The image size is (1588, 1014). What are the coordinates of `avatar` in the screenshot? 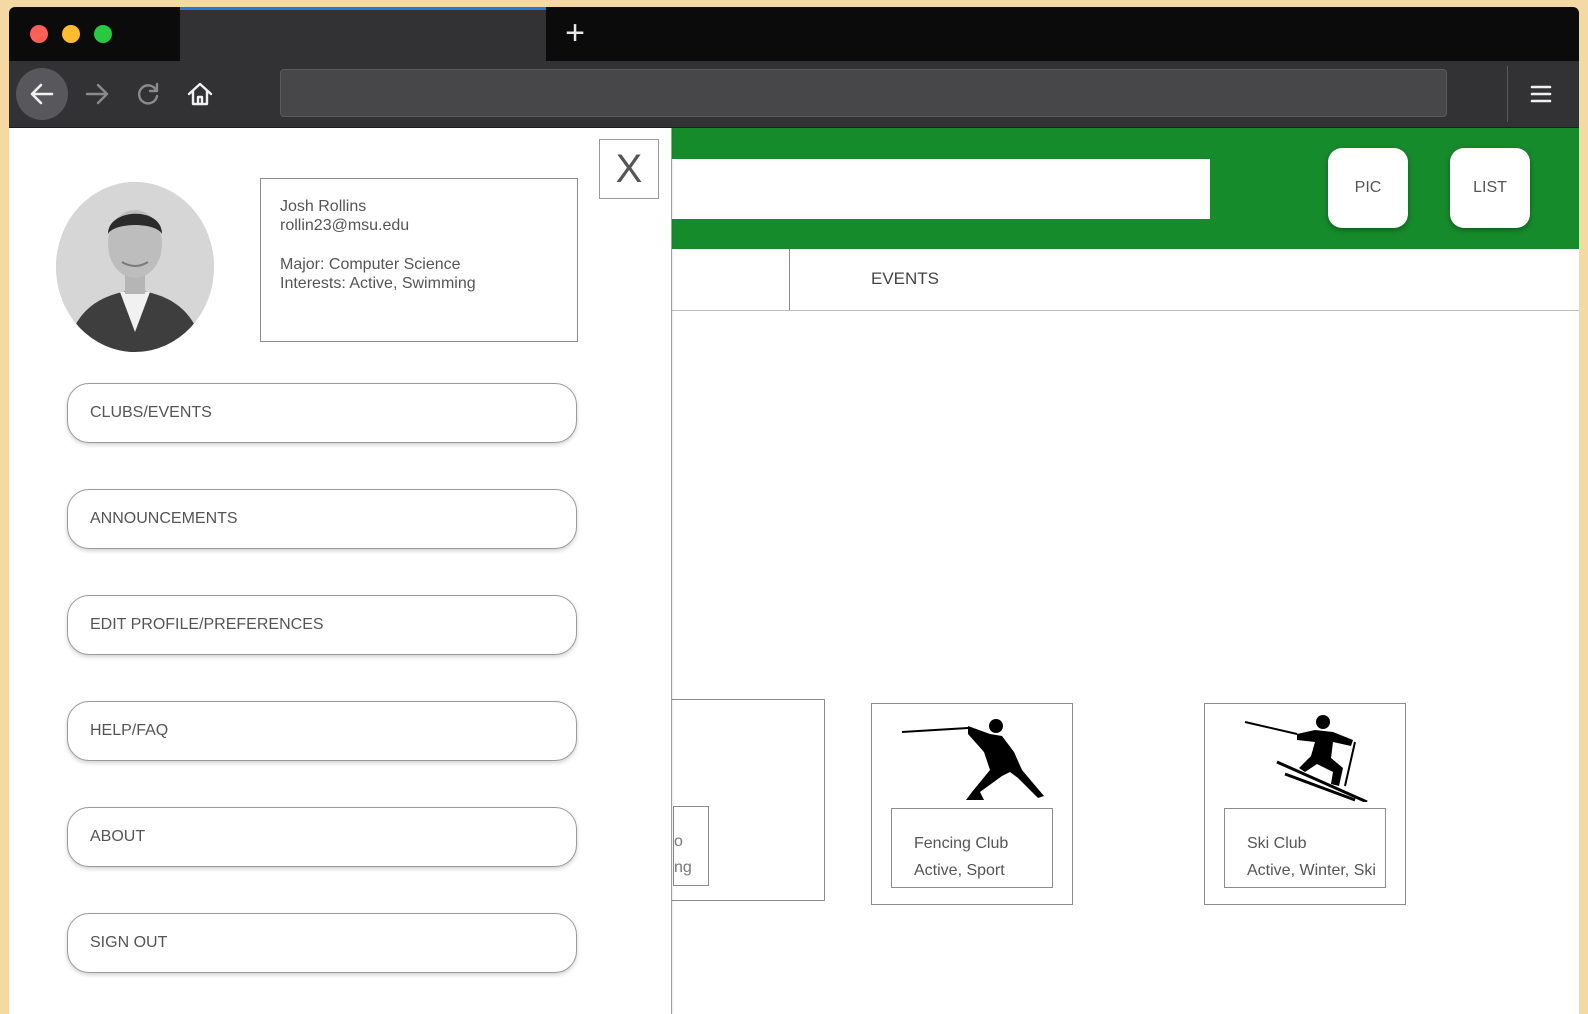 It's located at (135, 267).